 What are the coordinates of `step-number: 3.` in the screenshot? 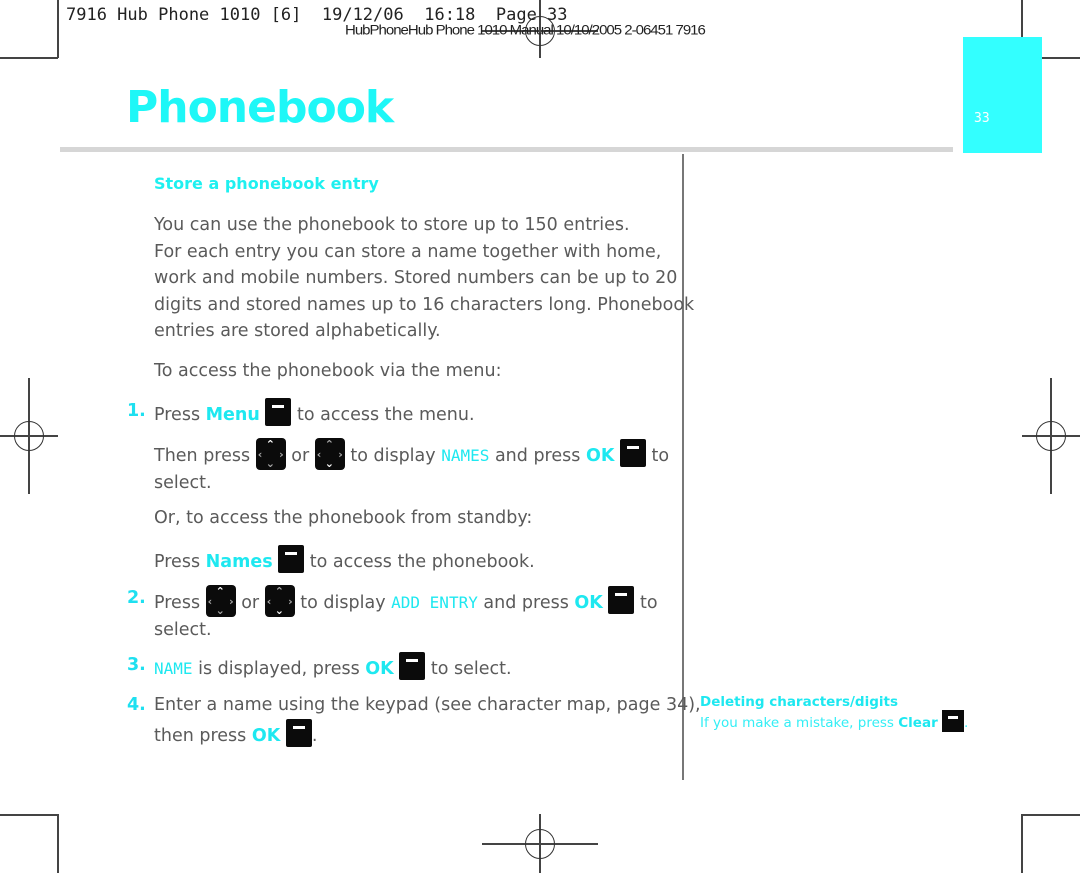 It's located at (136, 665).